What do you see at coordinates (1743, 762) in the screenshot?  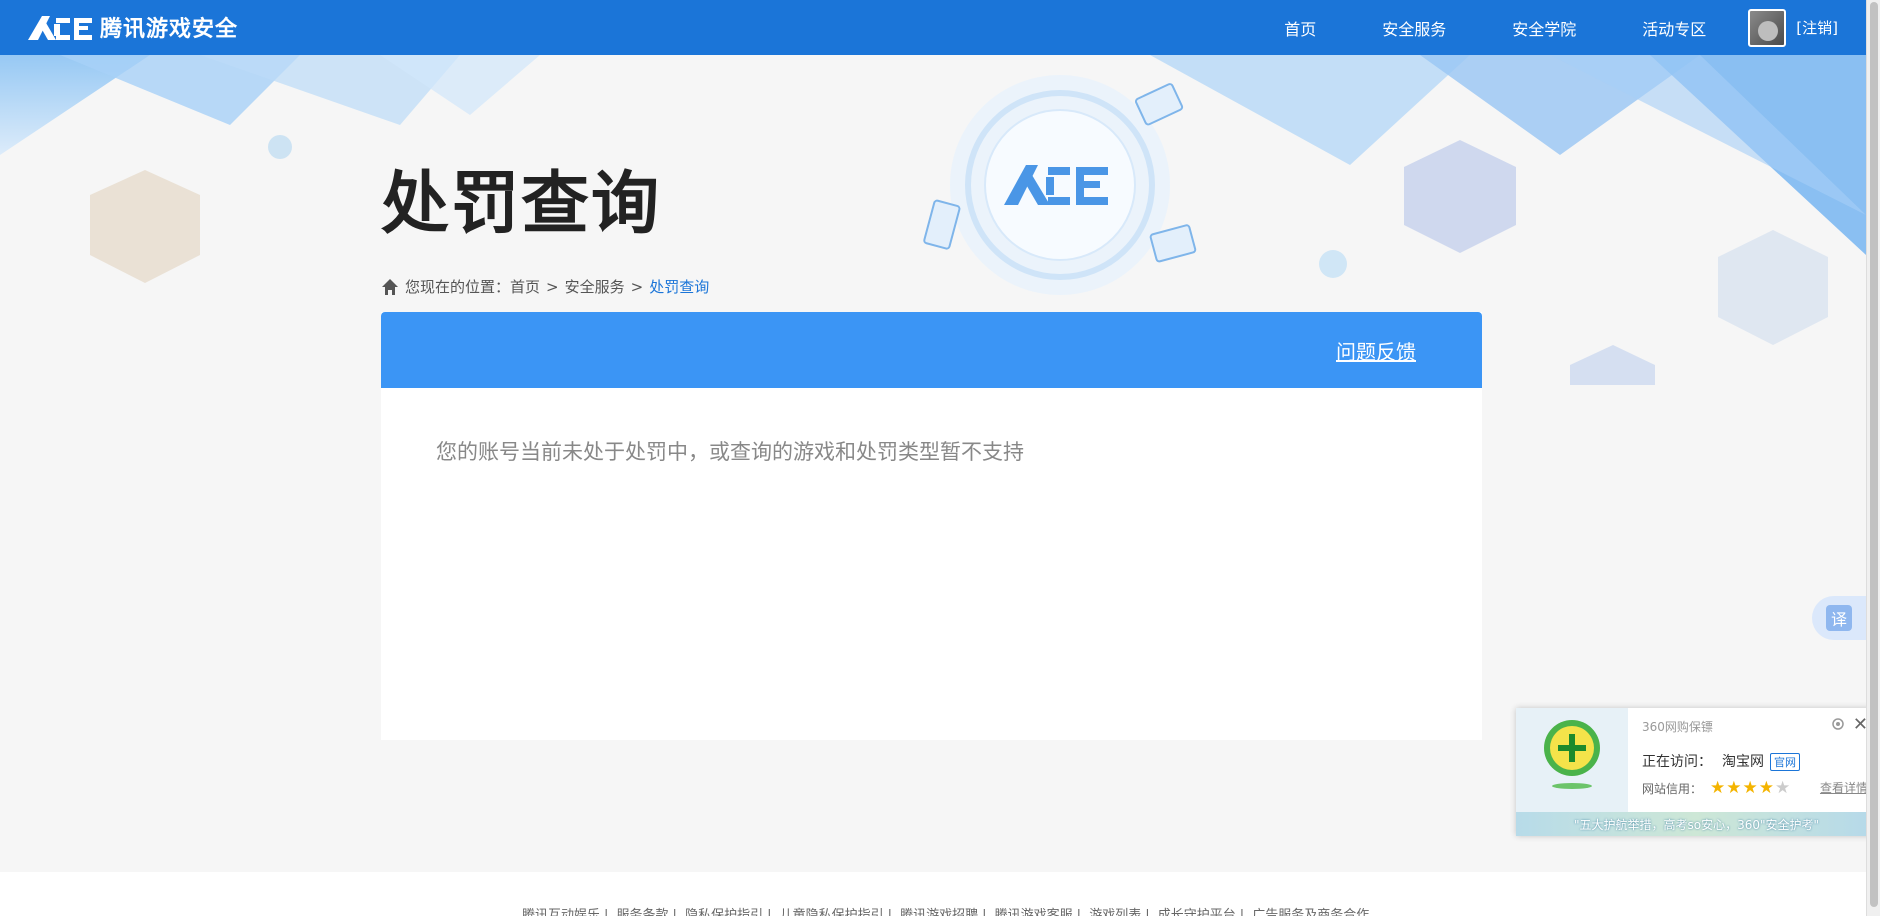 I see `visiting-site: 淘宝网` at bounding box center [1743, 762].